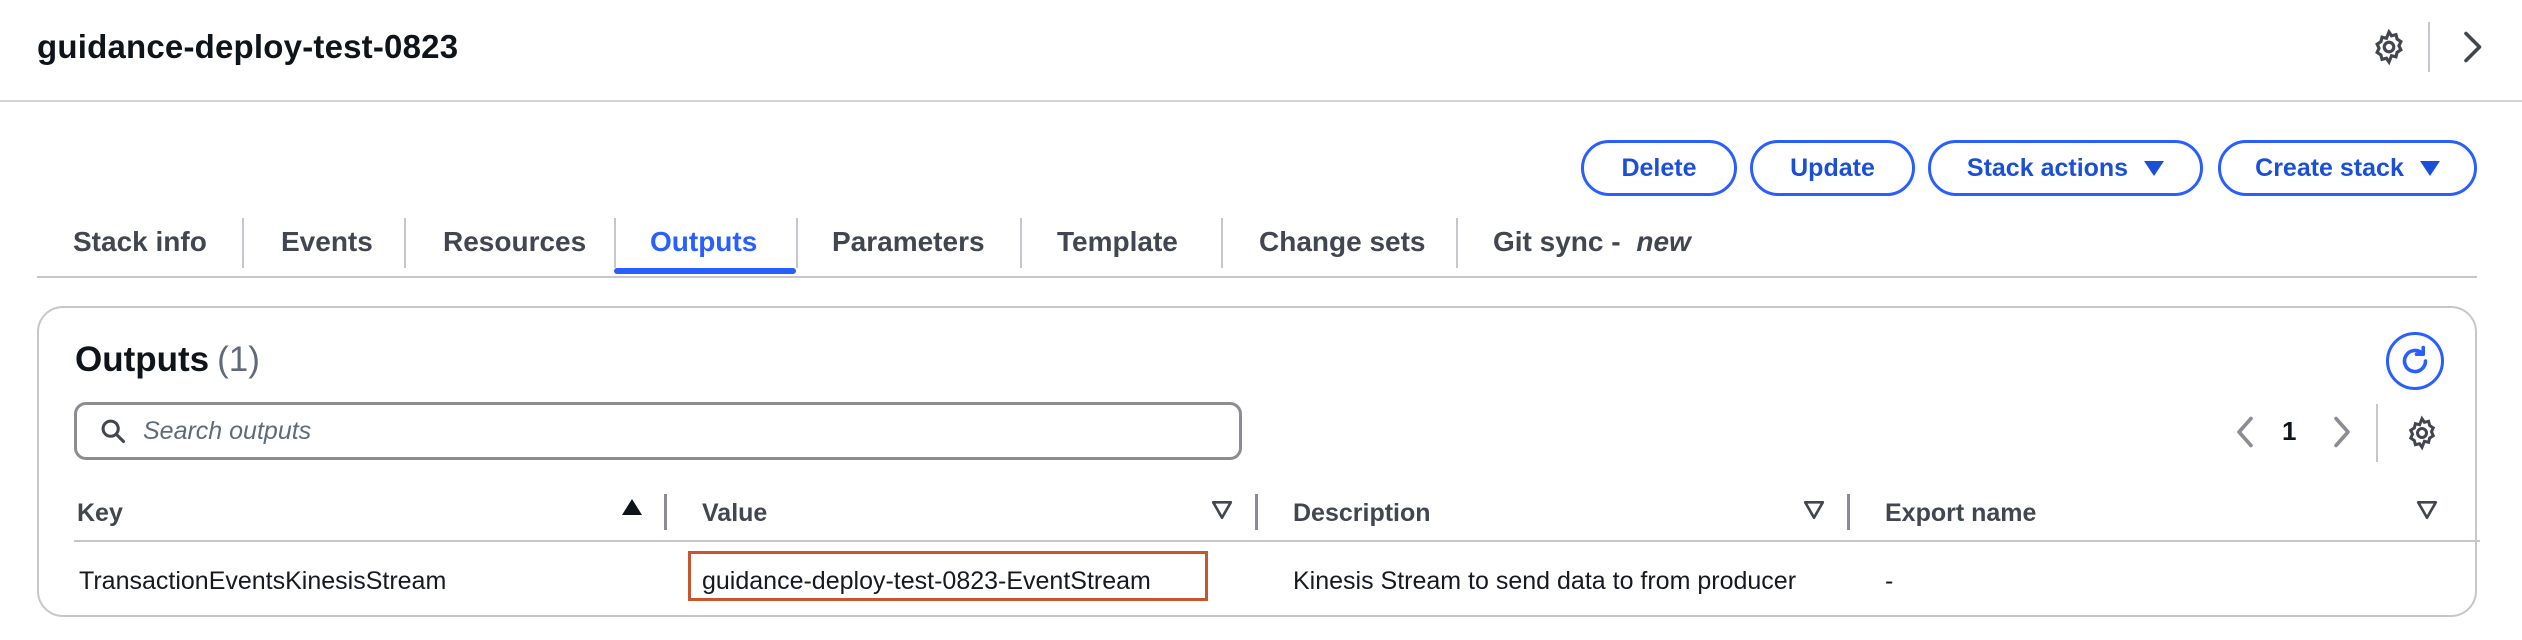 This screenshot has height=640, width=2522. Describe the element at coordinates (2245, 432) in the screenshot. I see `chevron-left-icon` at that location.